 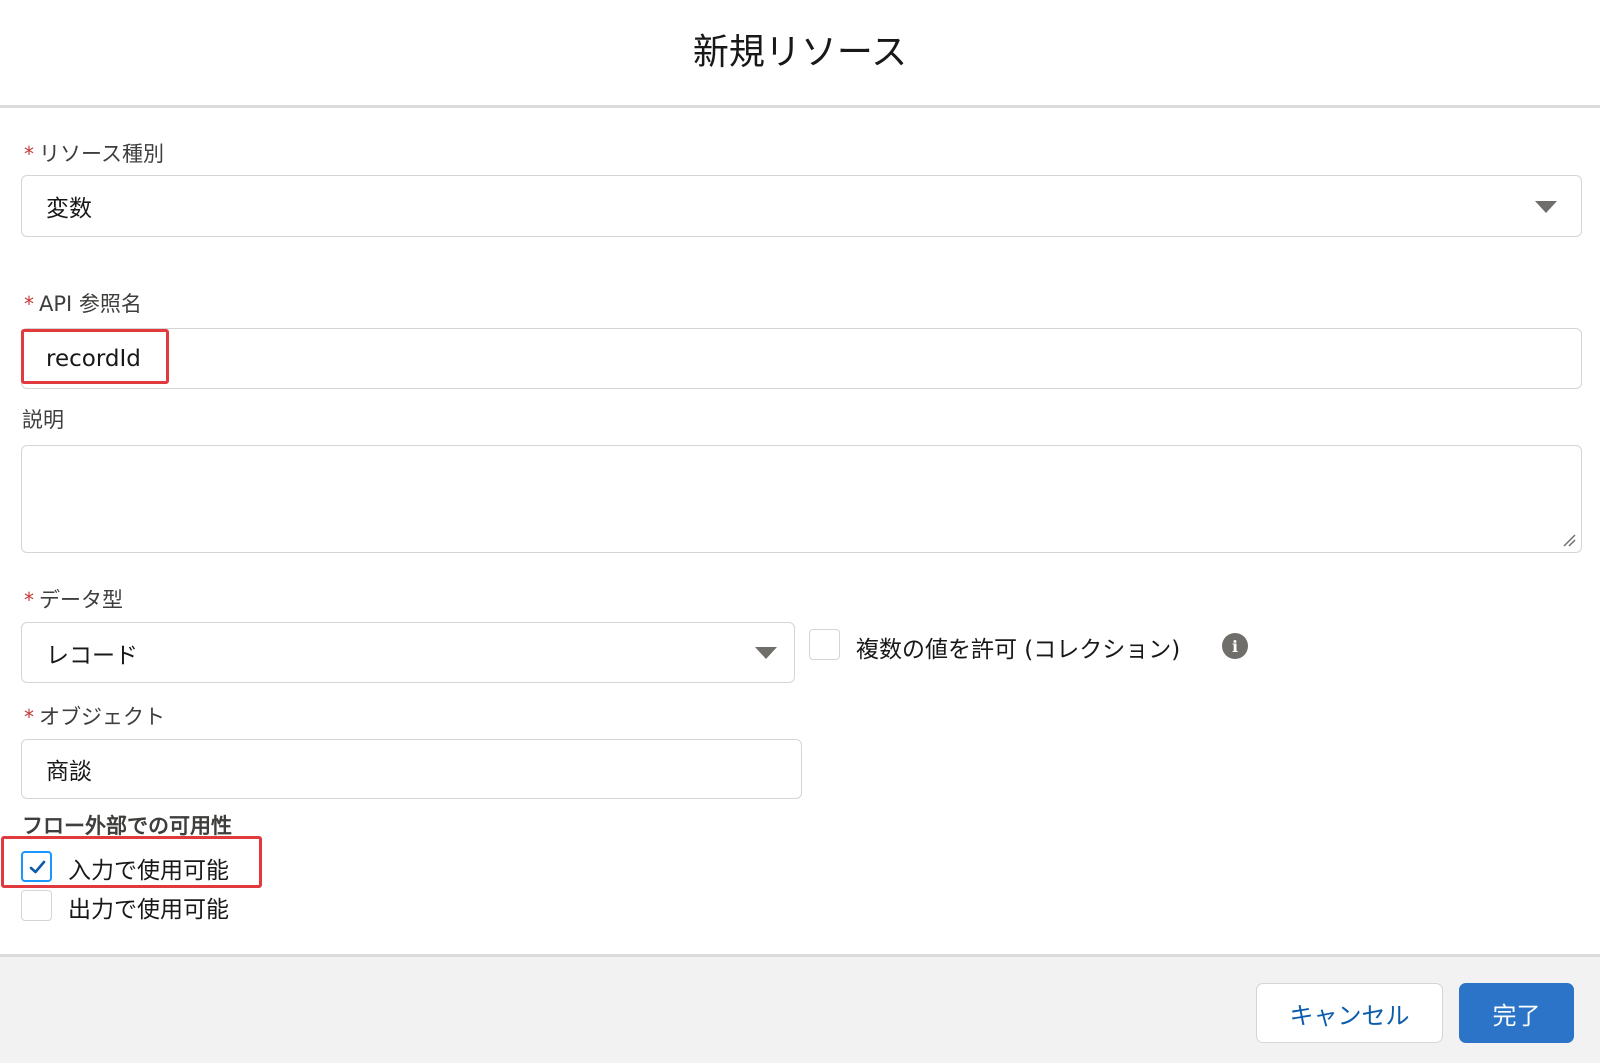 What do you see at coordinates (411, 769) in the screenshot?
I see `object-input: 商談` at bounding box center [411, 769].